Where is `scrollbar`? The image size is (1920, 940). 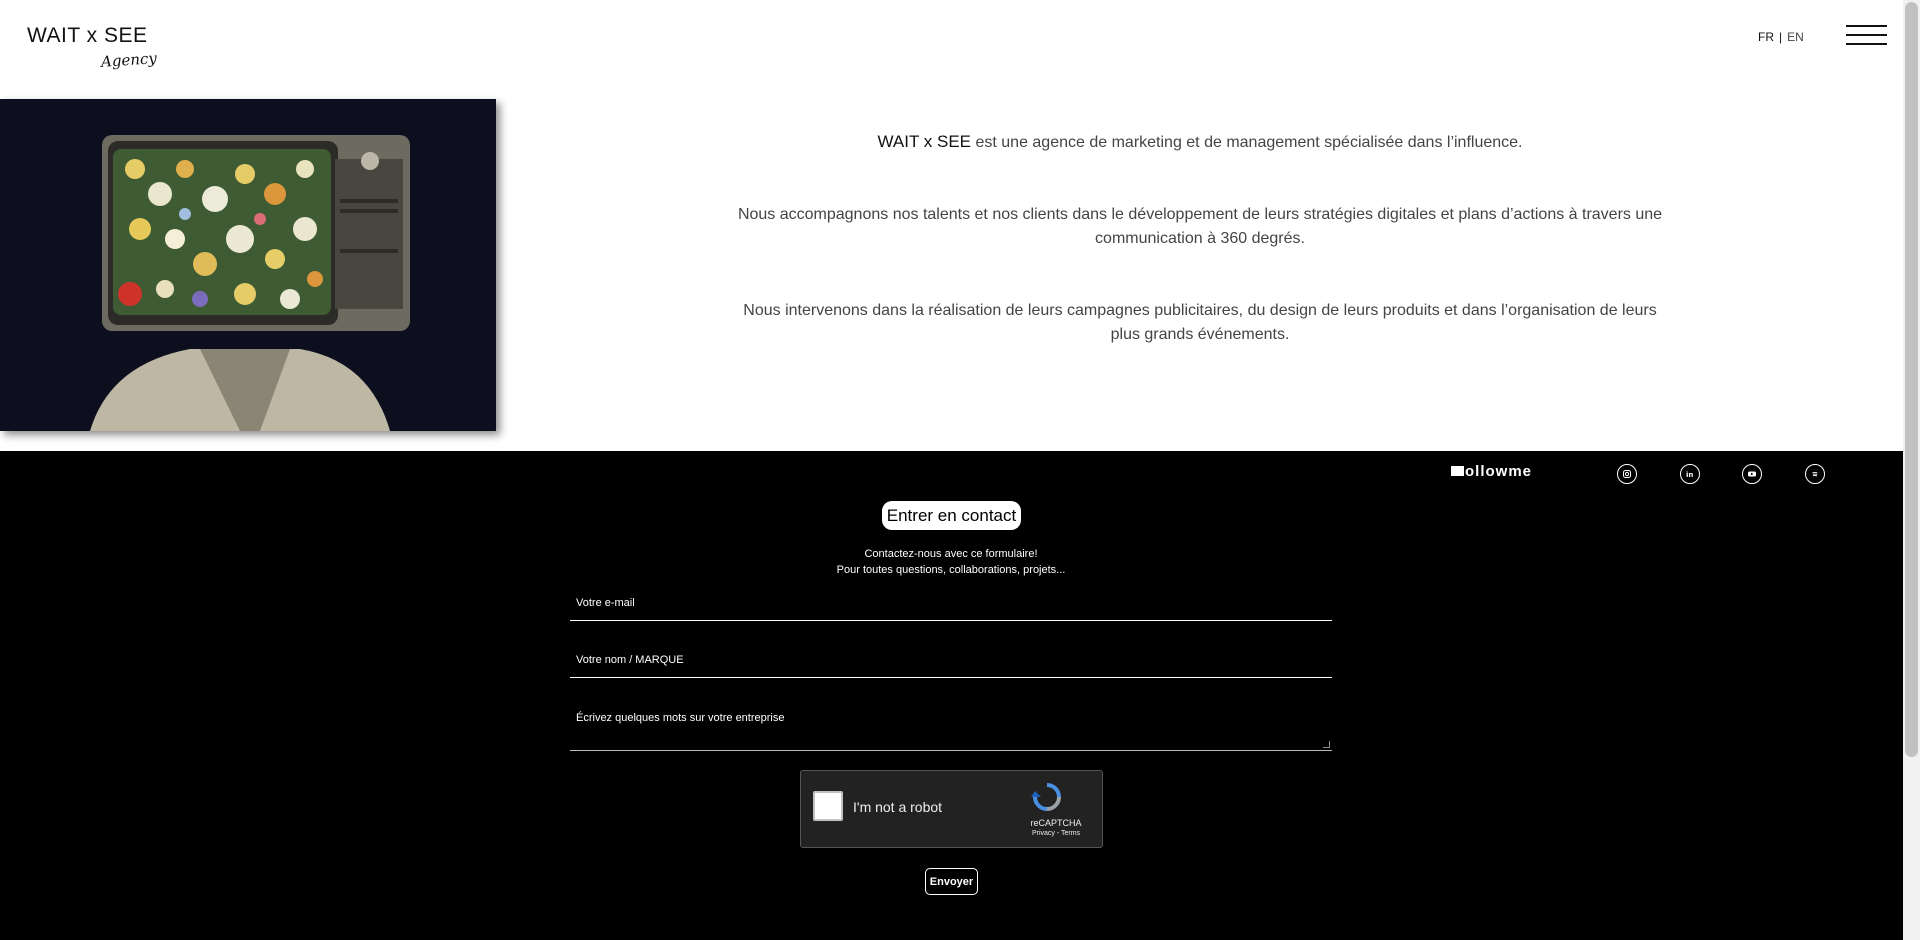 scrollbar is located at coordinates (1911, 470).